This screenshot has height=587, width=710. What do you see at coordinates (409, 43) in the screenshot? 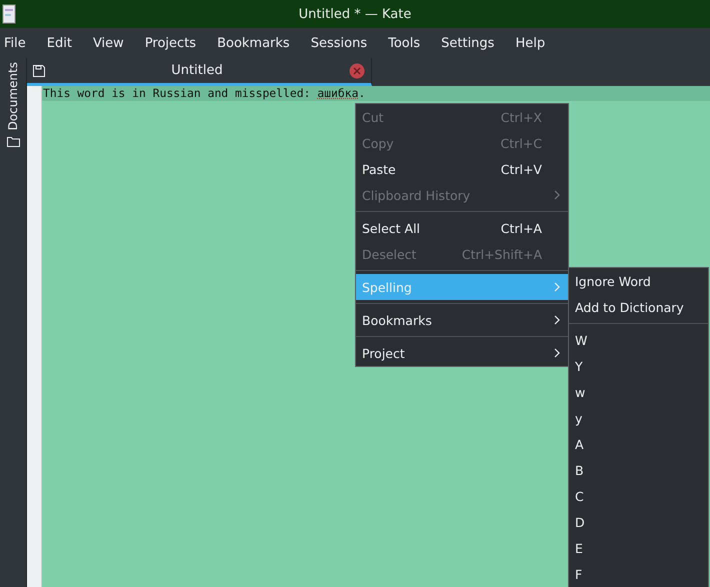
I see `menu-item: Tools` at bounding box center [409, 43].